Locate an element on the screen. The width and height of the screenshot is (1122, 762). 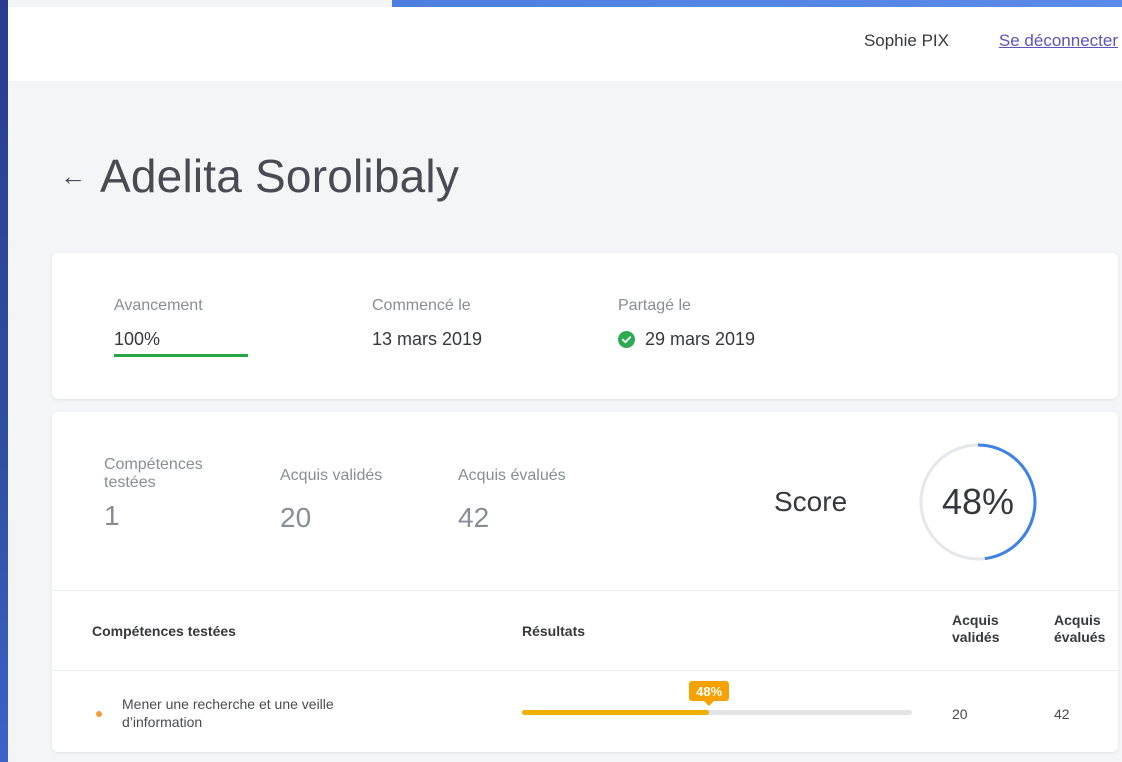
validated-stat-label: Acquis validés is located at coordinates (331, 475).